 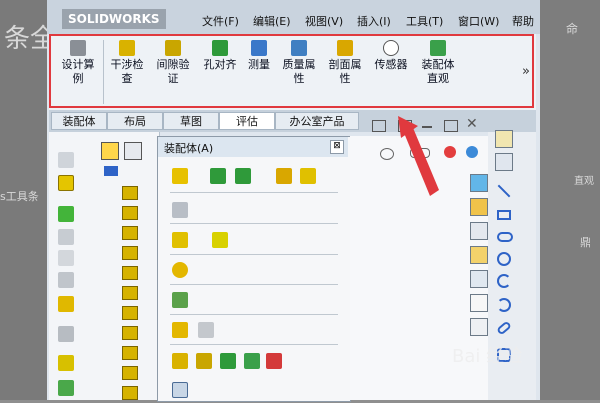 I want to click on home-icon, so click(x=479, y=207).